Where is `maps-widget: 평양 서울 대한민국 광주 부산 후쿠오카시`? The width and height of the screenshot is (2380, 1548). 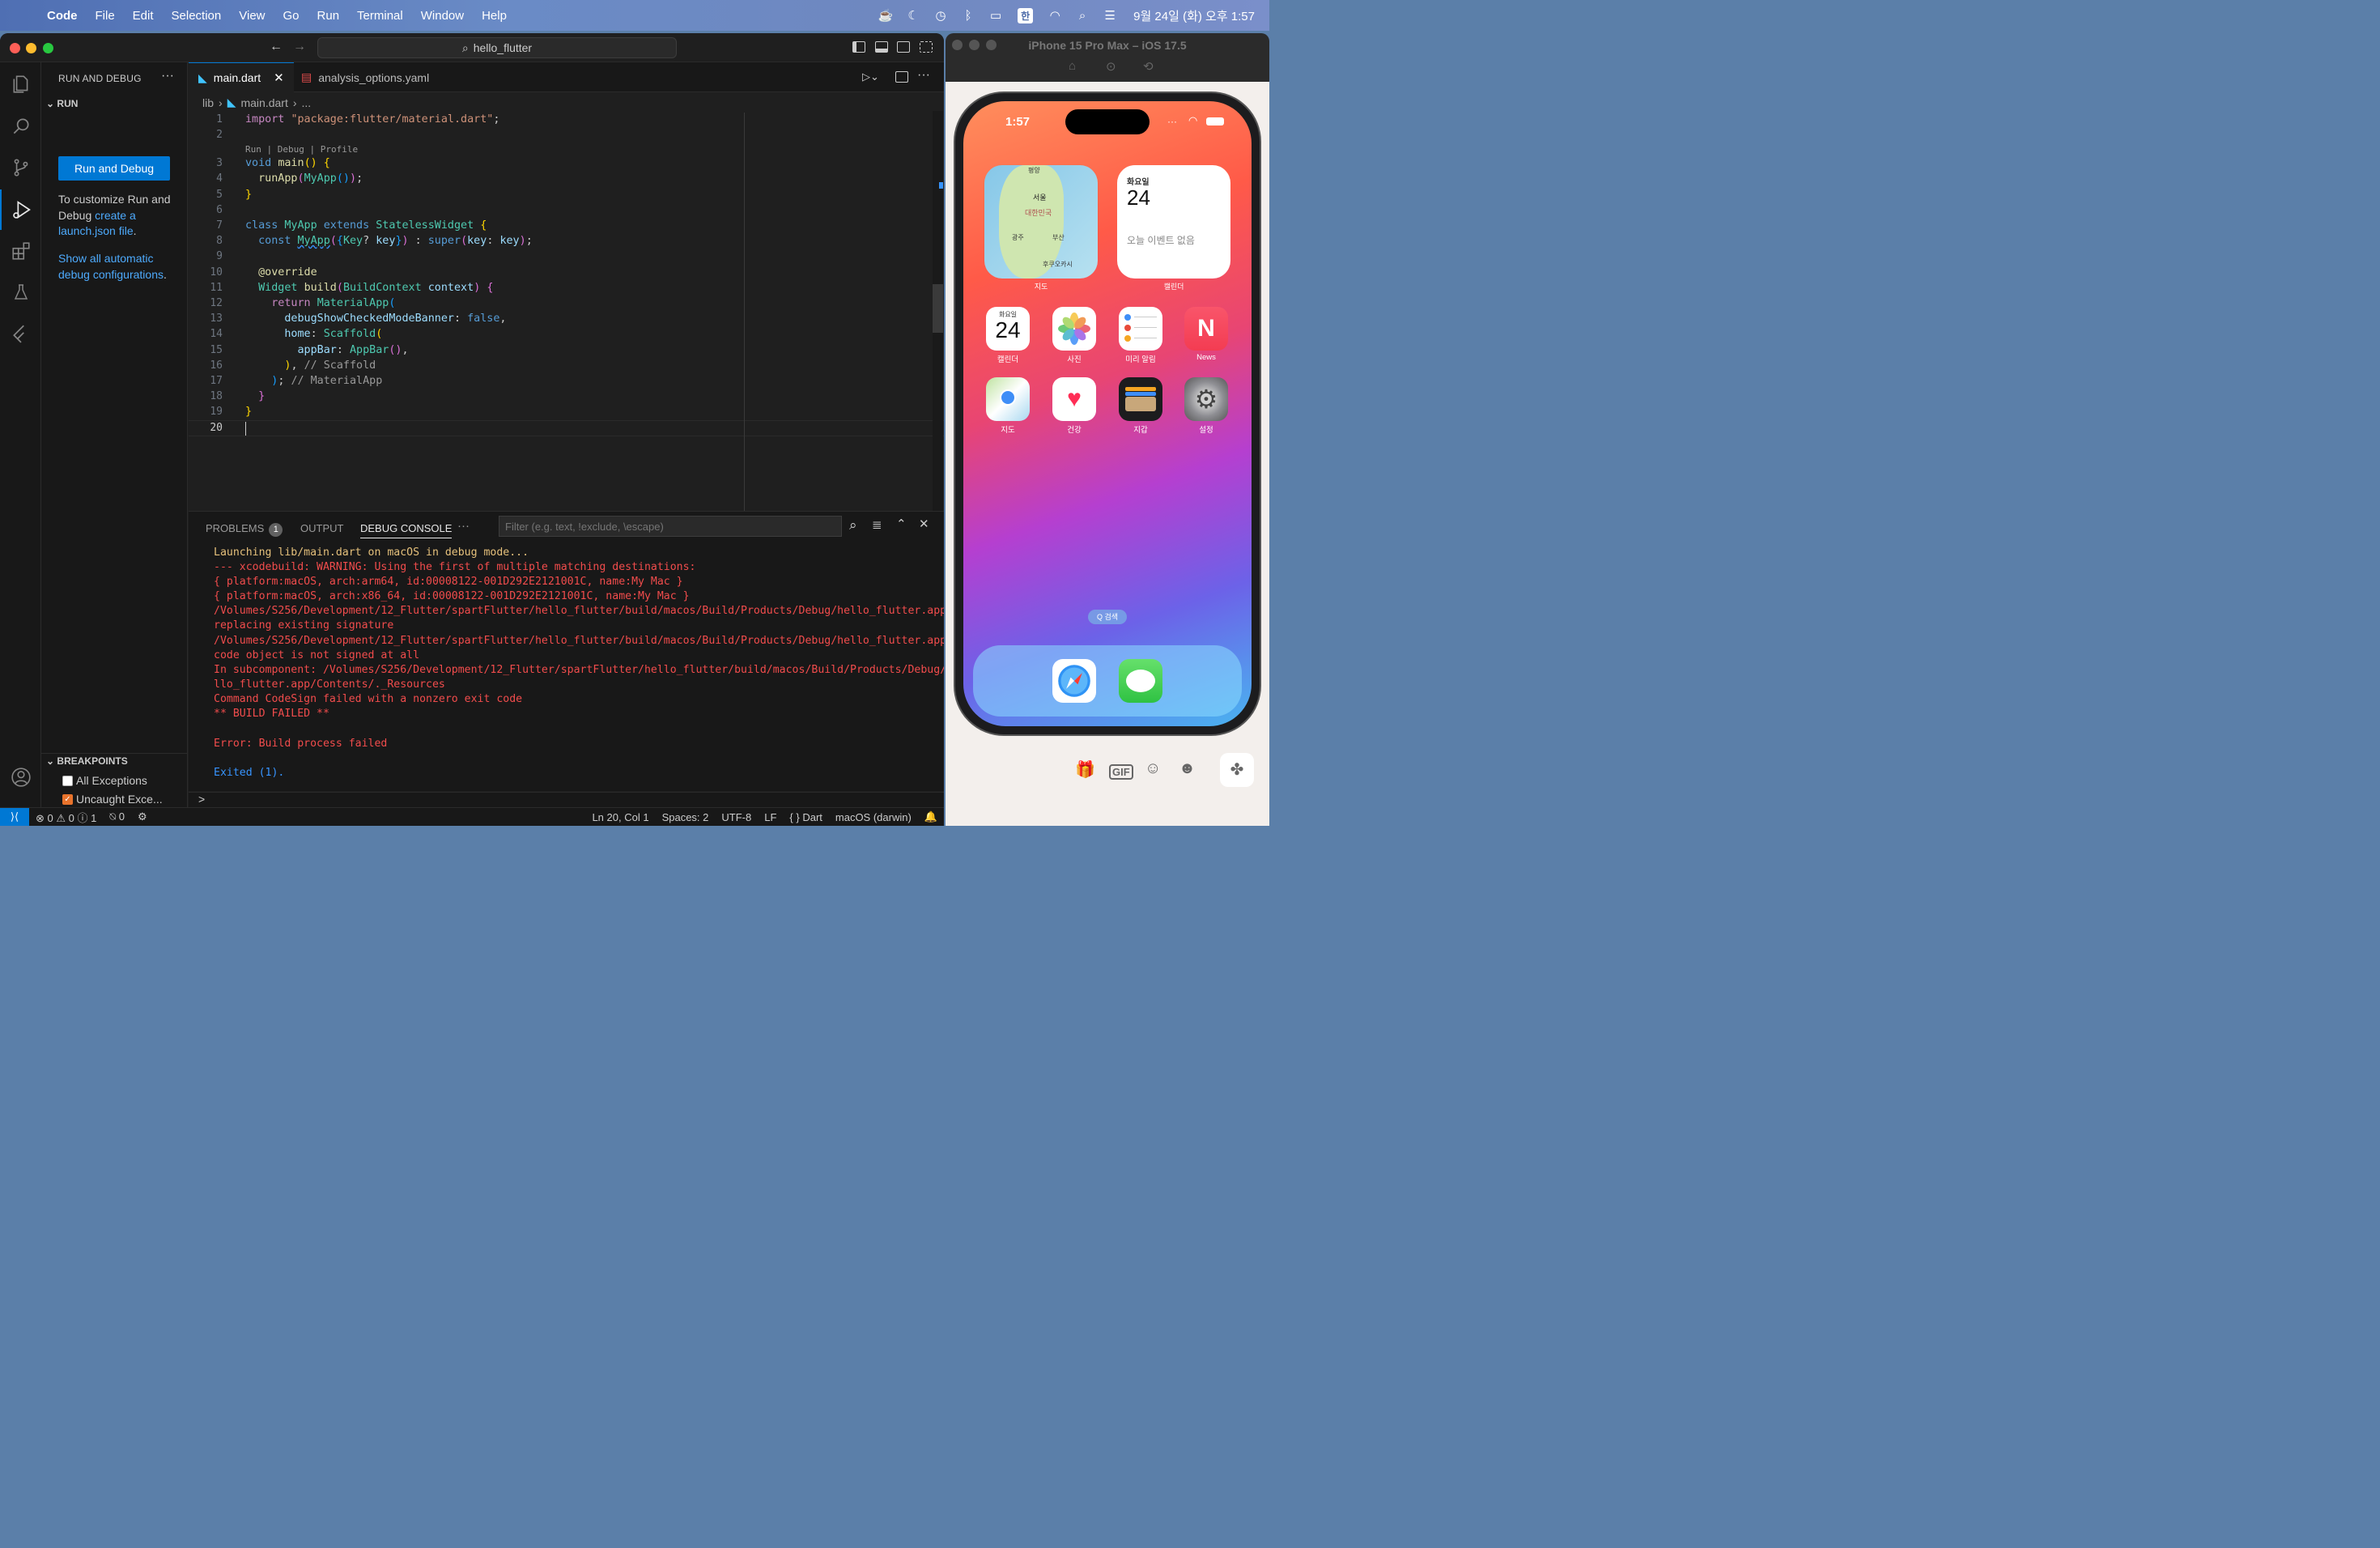 maps-widget: 평양 서울 대한민국 광주 부산 후쿠오카시 is located at coordinates (1041, 222).